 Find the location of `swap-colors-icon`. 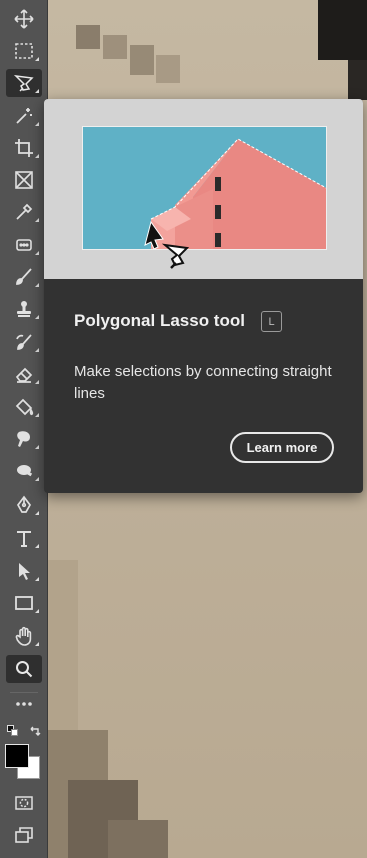

swap-colors-icon is located at coordinates (35, 730).